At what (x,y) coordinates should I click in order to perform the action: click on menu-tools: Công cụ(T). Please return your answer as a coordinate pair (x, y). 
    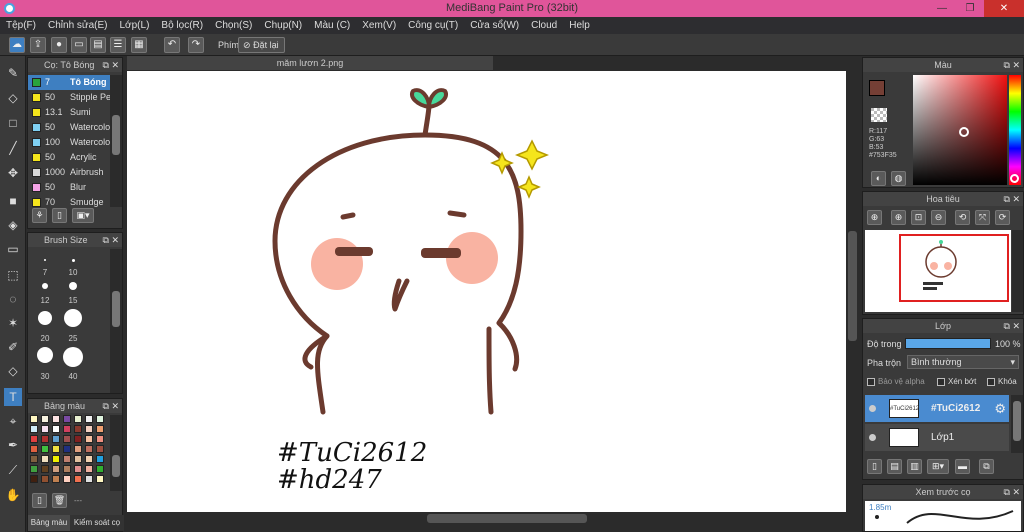
    Looking at the image, I should click on (433, 25).